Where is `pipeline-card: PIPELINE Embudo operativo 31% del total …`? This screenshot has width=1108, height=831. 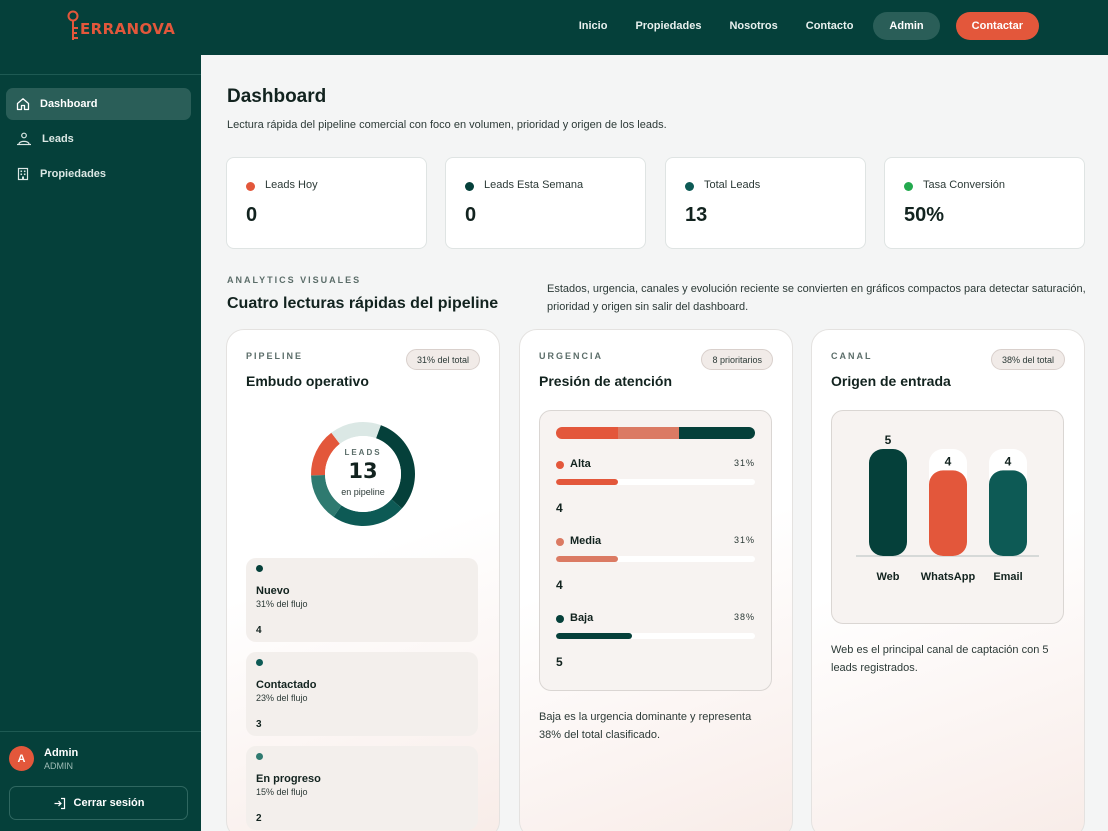 pipeline-card: PIPELINE Embudo operativo 31% del total … is located at coordinates (363, 580).